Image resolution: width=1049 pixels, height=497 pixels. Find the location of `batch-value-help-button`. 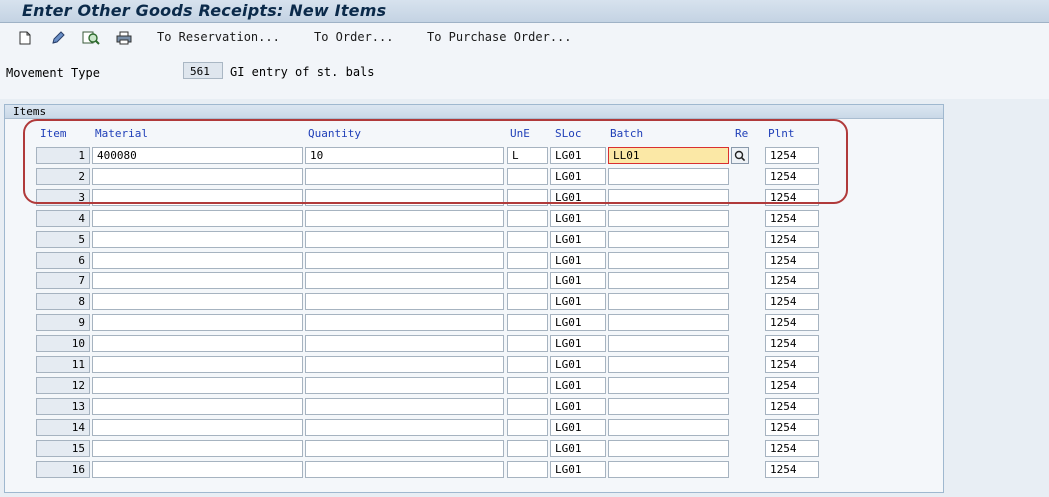

batch-value-help-button is located at coordinates (740, 155).